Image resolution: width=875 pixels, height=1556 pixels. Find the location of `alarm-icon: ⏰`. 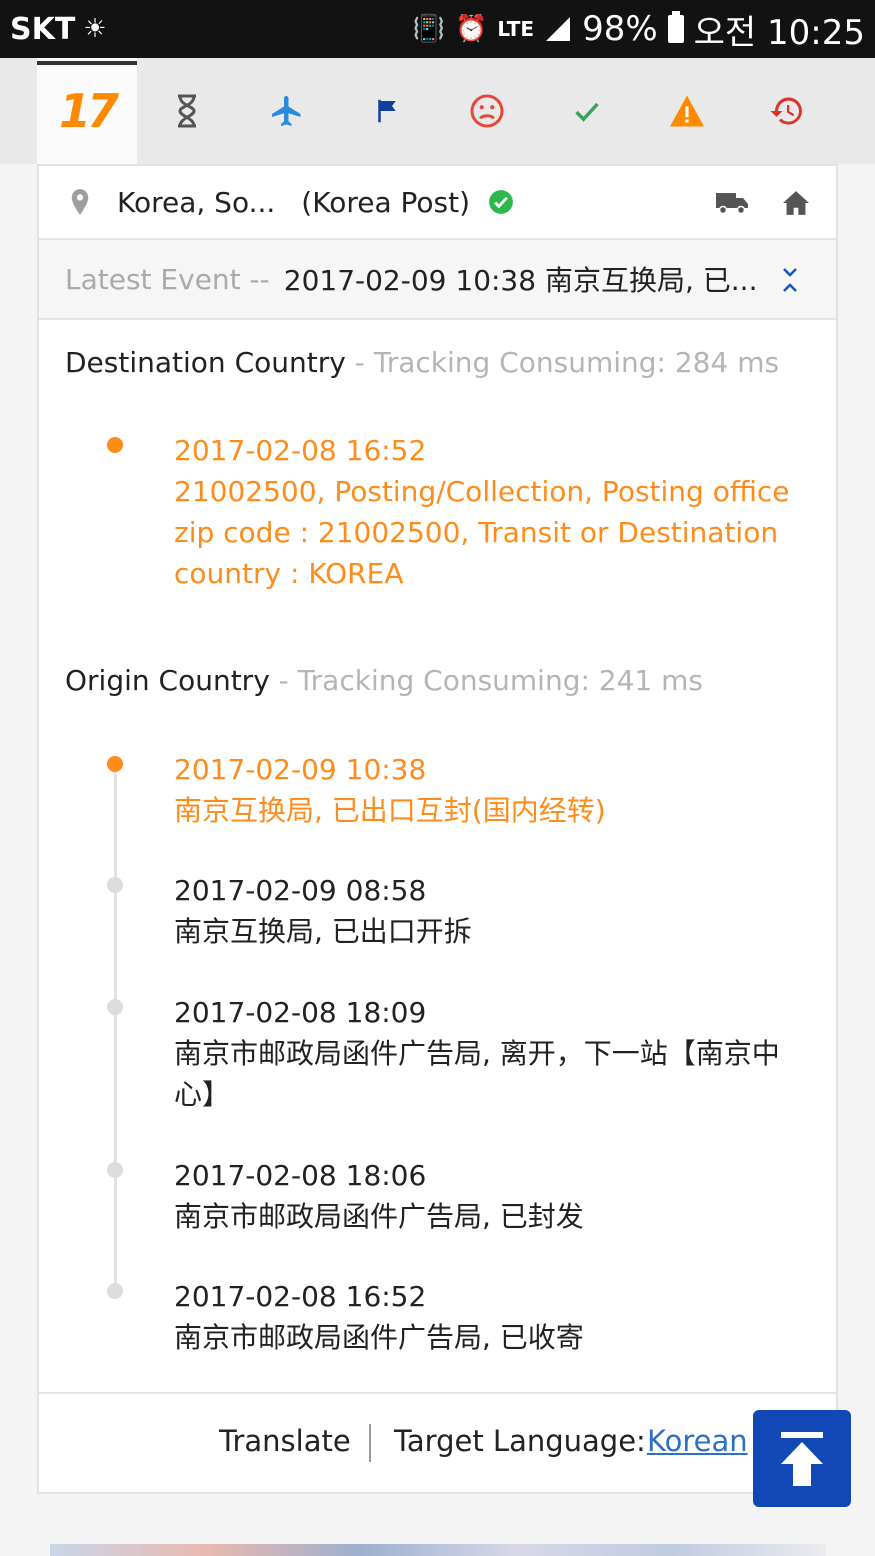

alarm-icon: ⏰ is located at coordinates (471, 29).